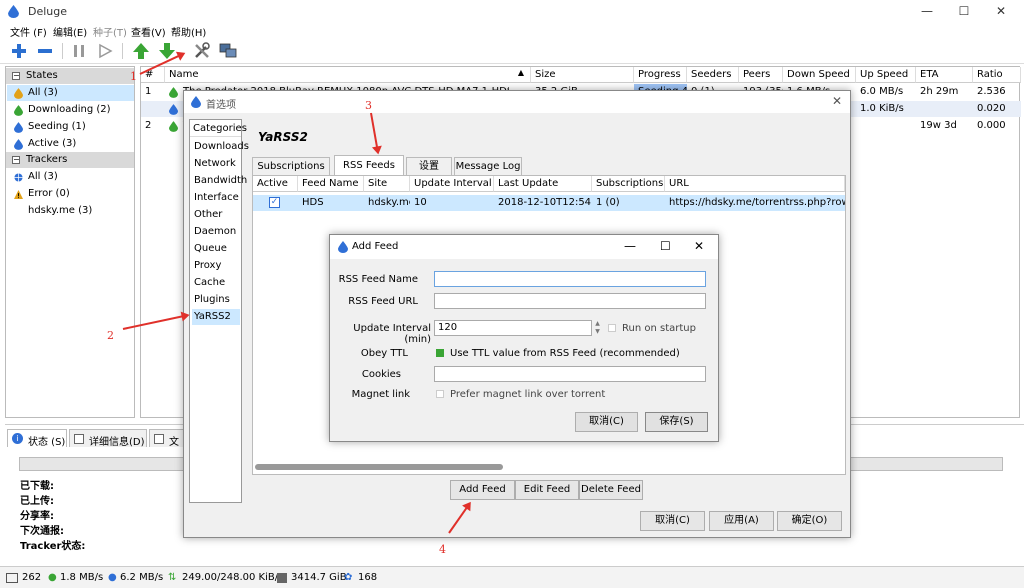 The height and width of the screenshot is (588, 1024). What do you see at coordinates (159, 439) in the screenshot?
I see `files-icon` at bounding box center [159, 439].